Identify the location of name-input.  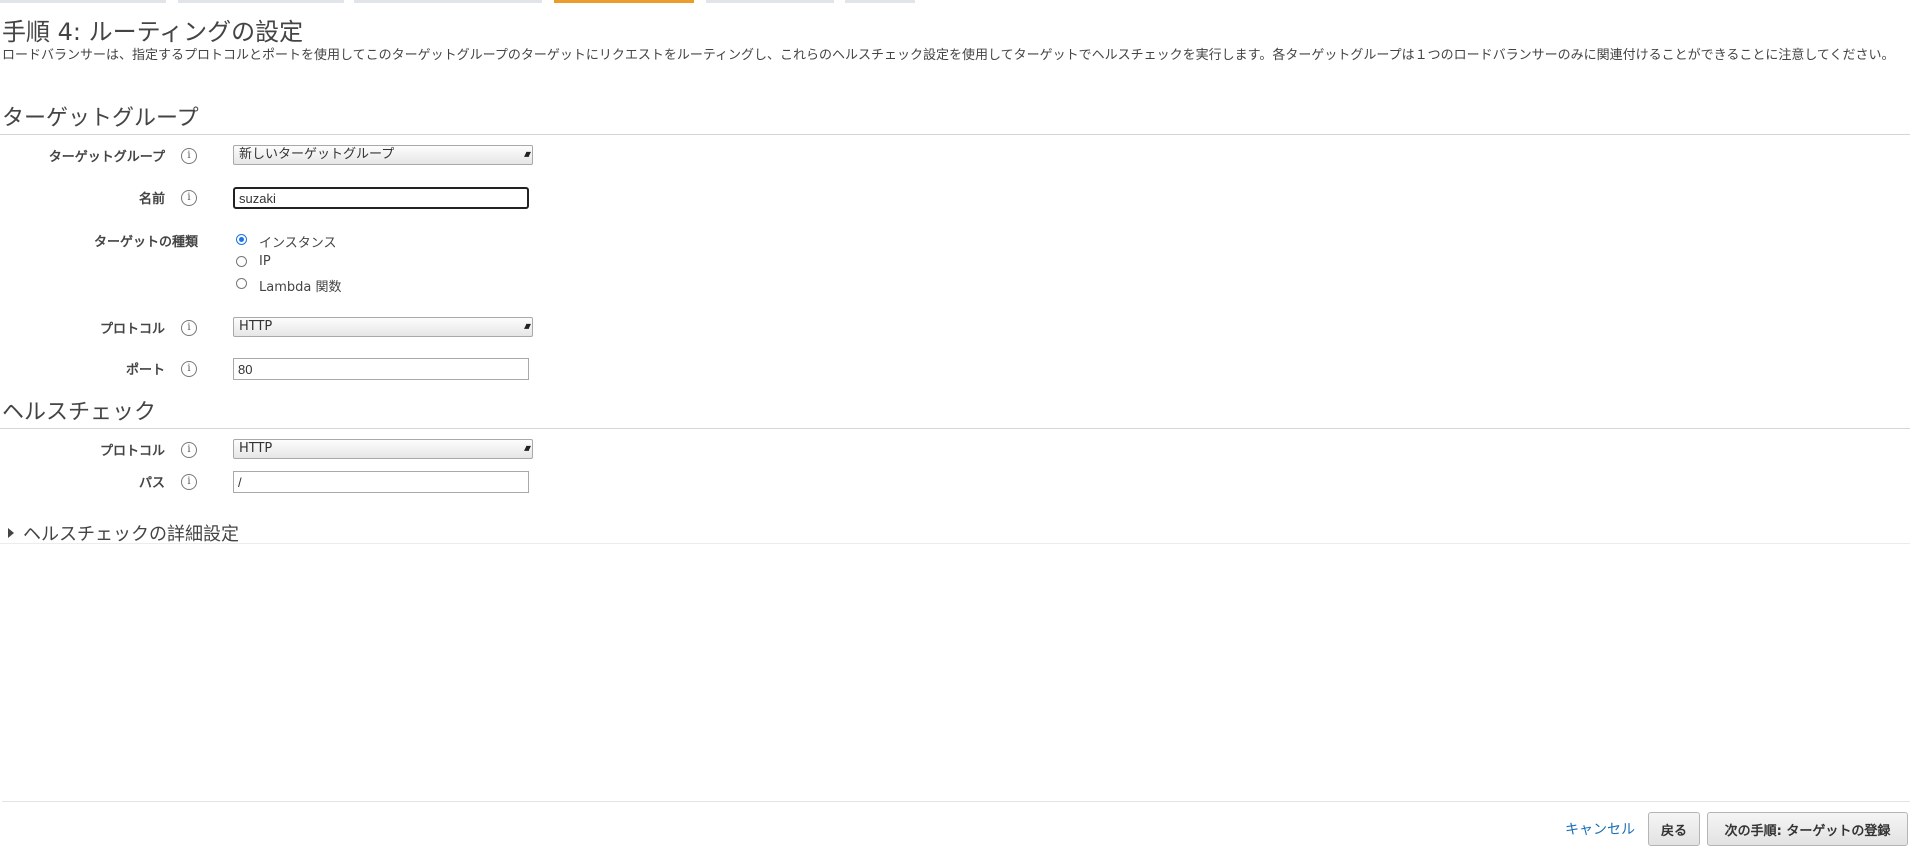
(381, 198).